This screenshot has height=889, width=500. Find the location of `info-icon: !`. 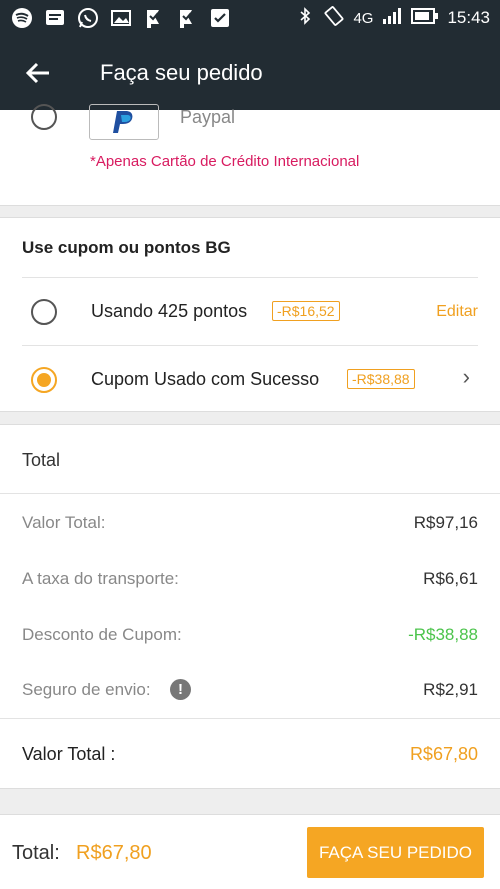

info-icon: ! is located at coordinates (180, 689).